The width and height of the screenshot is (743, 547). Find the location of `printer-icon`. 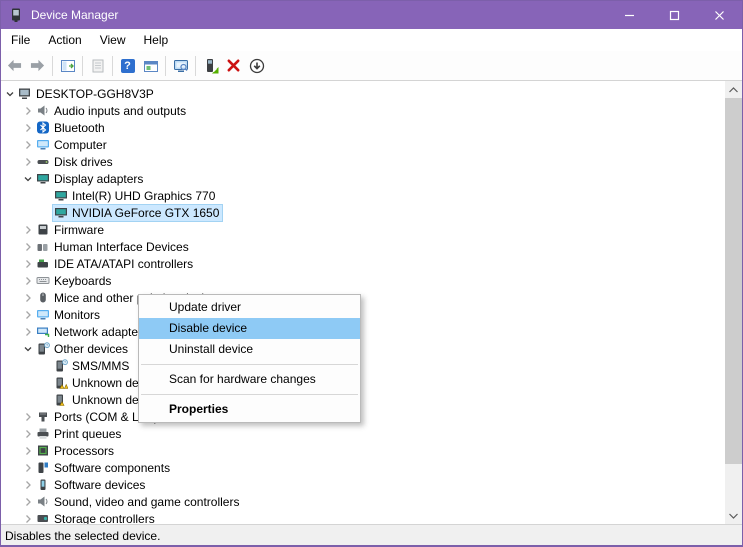

printer-icon is located at coordinates (43, 433).